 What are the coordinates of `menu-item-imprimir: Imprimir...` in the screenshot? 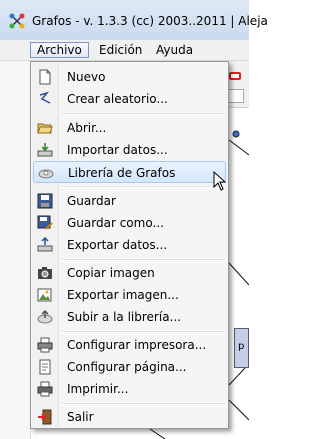 It's located at (129, 389).